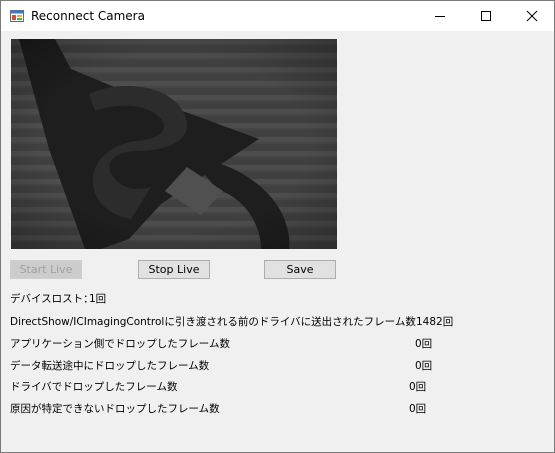 This screenshot has width=555, height=453. I want to click on unknown-dropped-frames-label: 原因が特定できないドロップしたフレーム数, so click(115, 409).